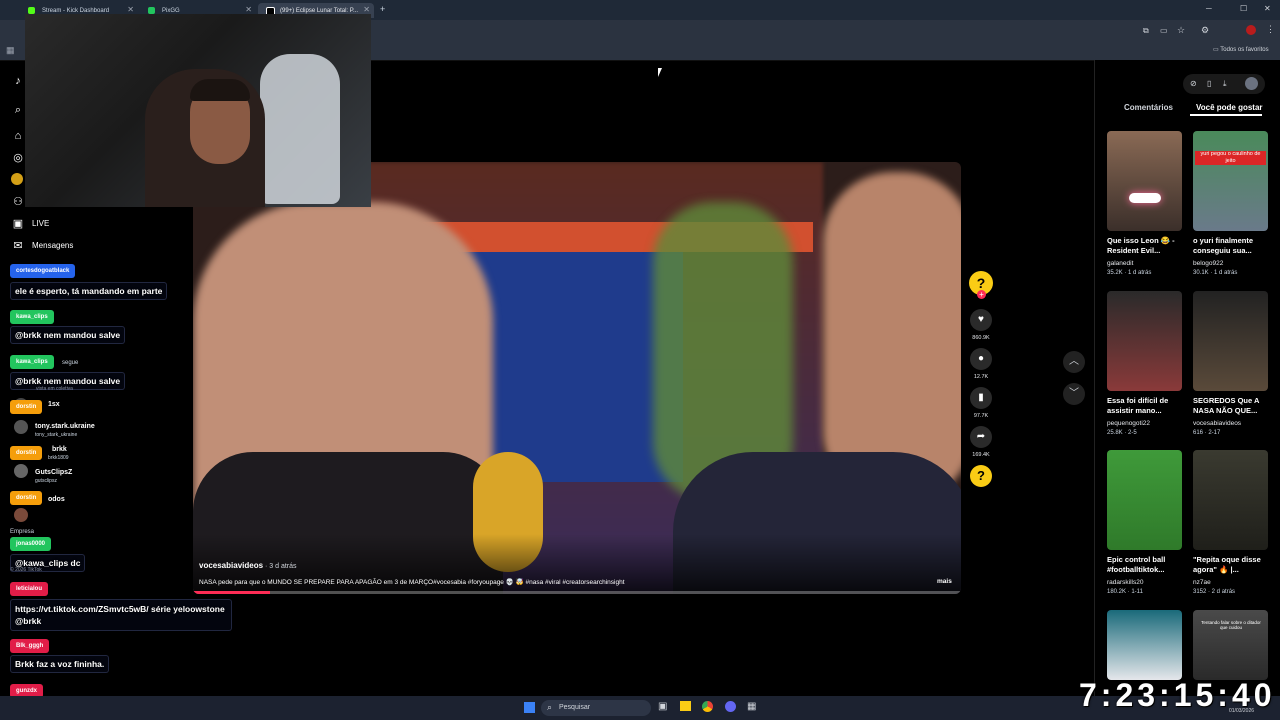  I want to click on file-explorer-icon, so click(685, 706).